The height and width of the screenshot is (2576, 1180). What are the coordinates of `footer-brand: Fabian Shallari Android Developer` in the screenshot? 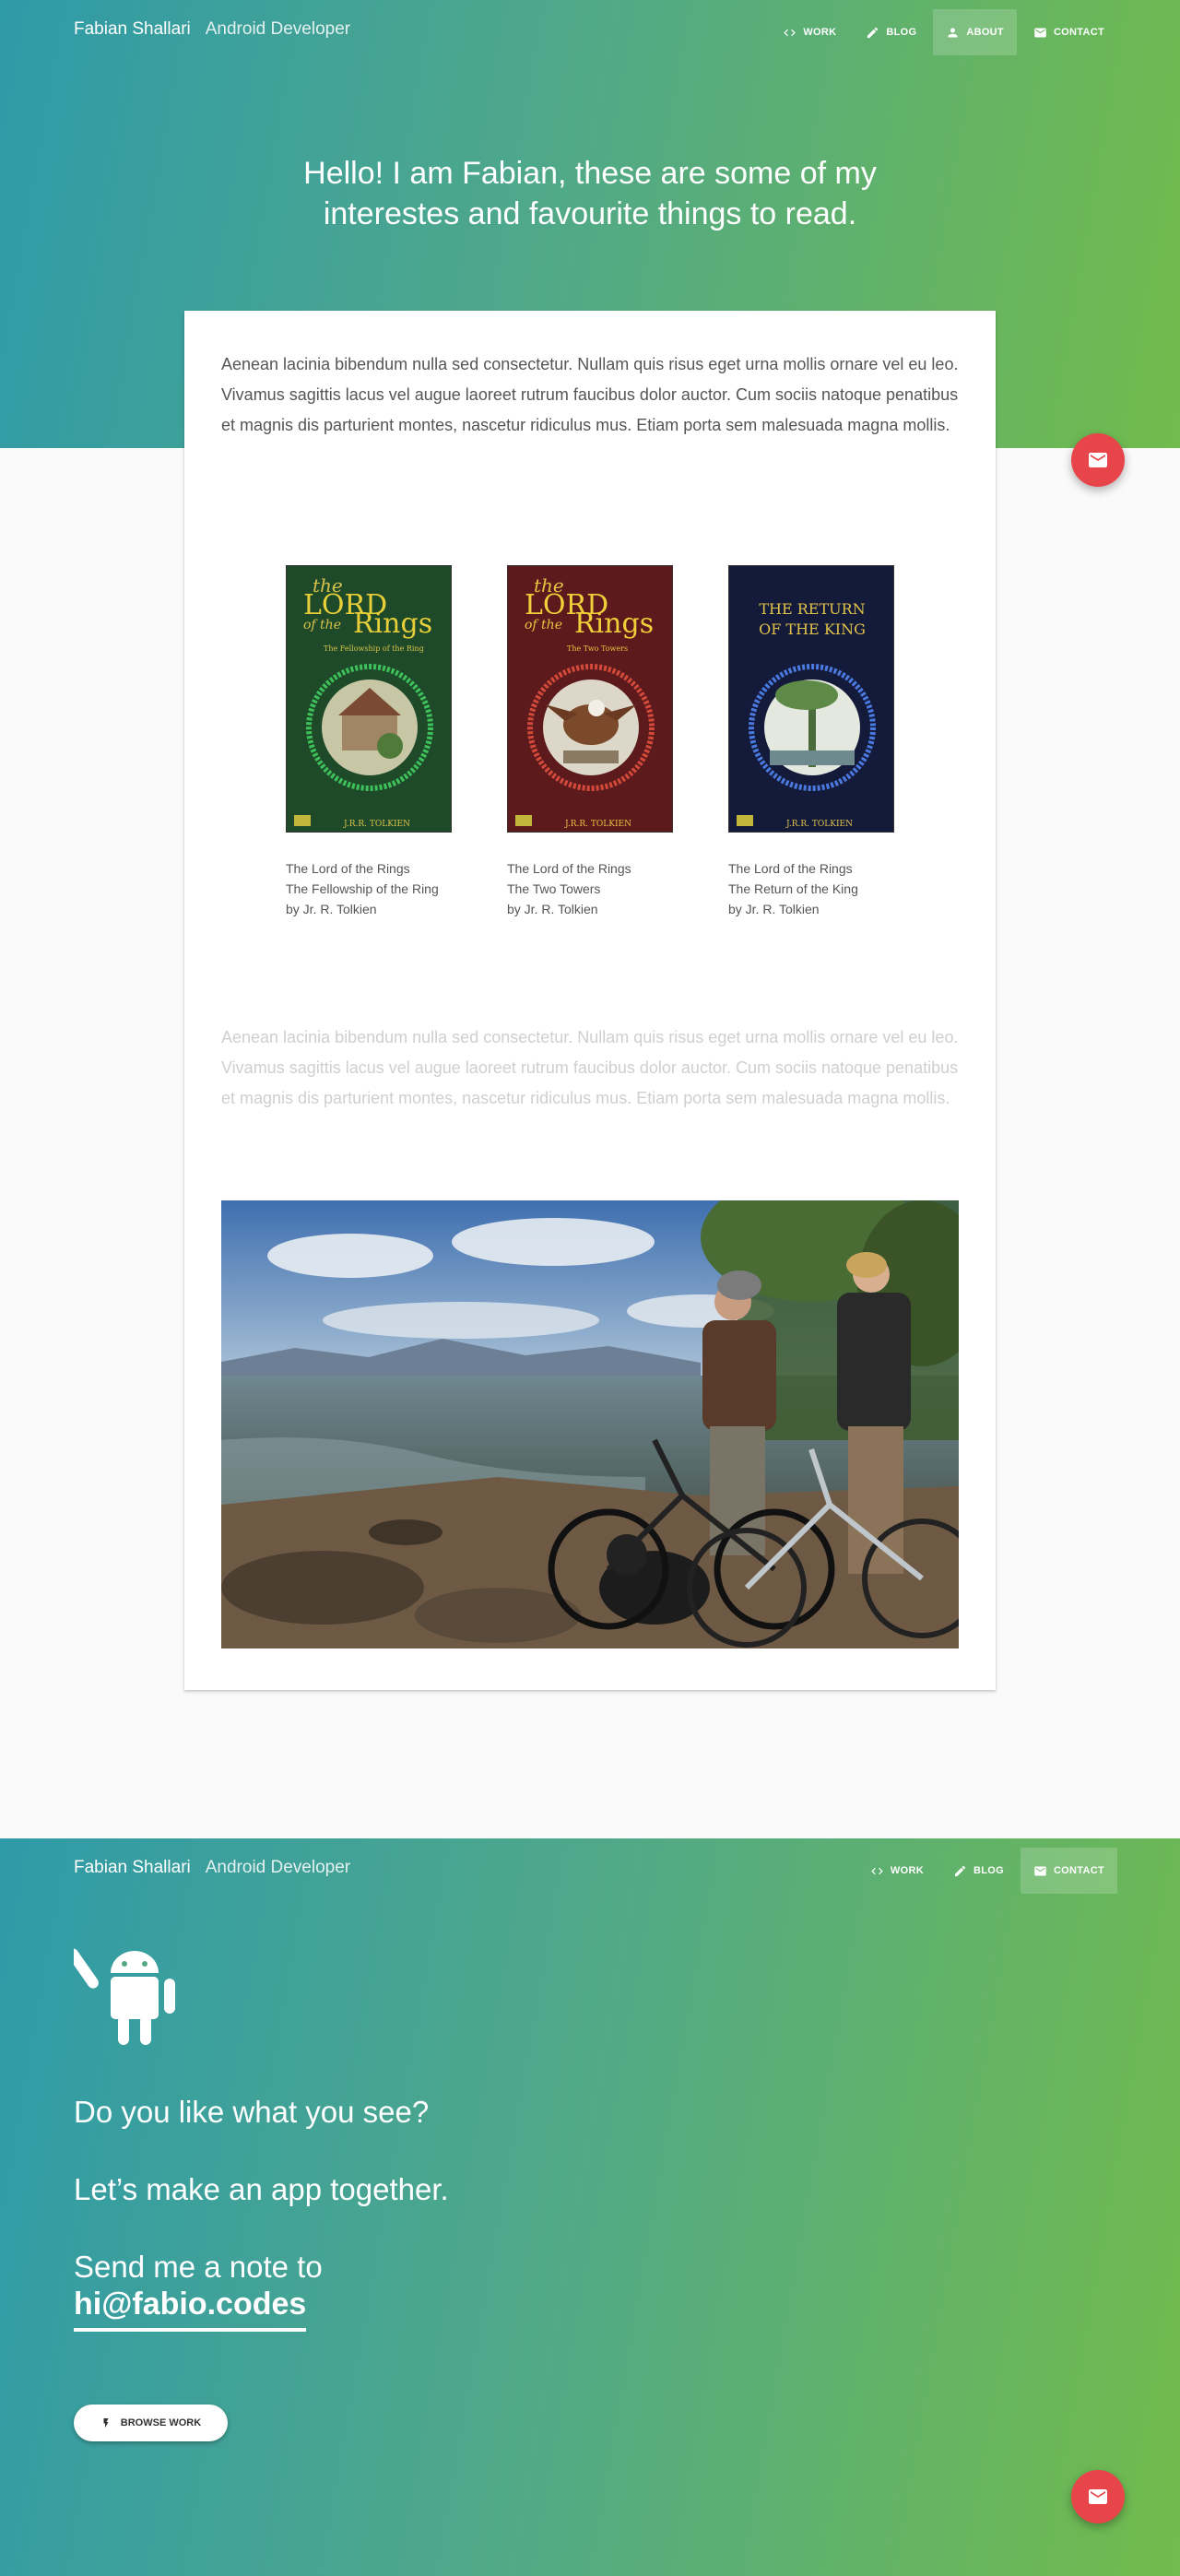 It's located at (212, 1868).